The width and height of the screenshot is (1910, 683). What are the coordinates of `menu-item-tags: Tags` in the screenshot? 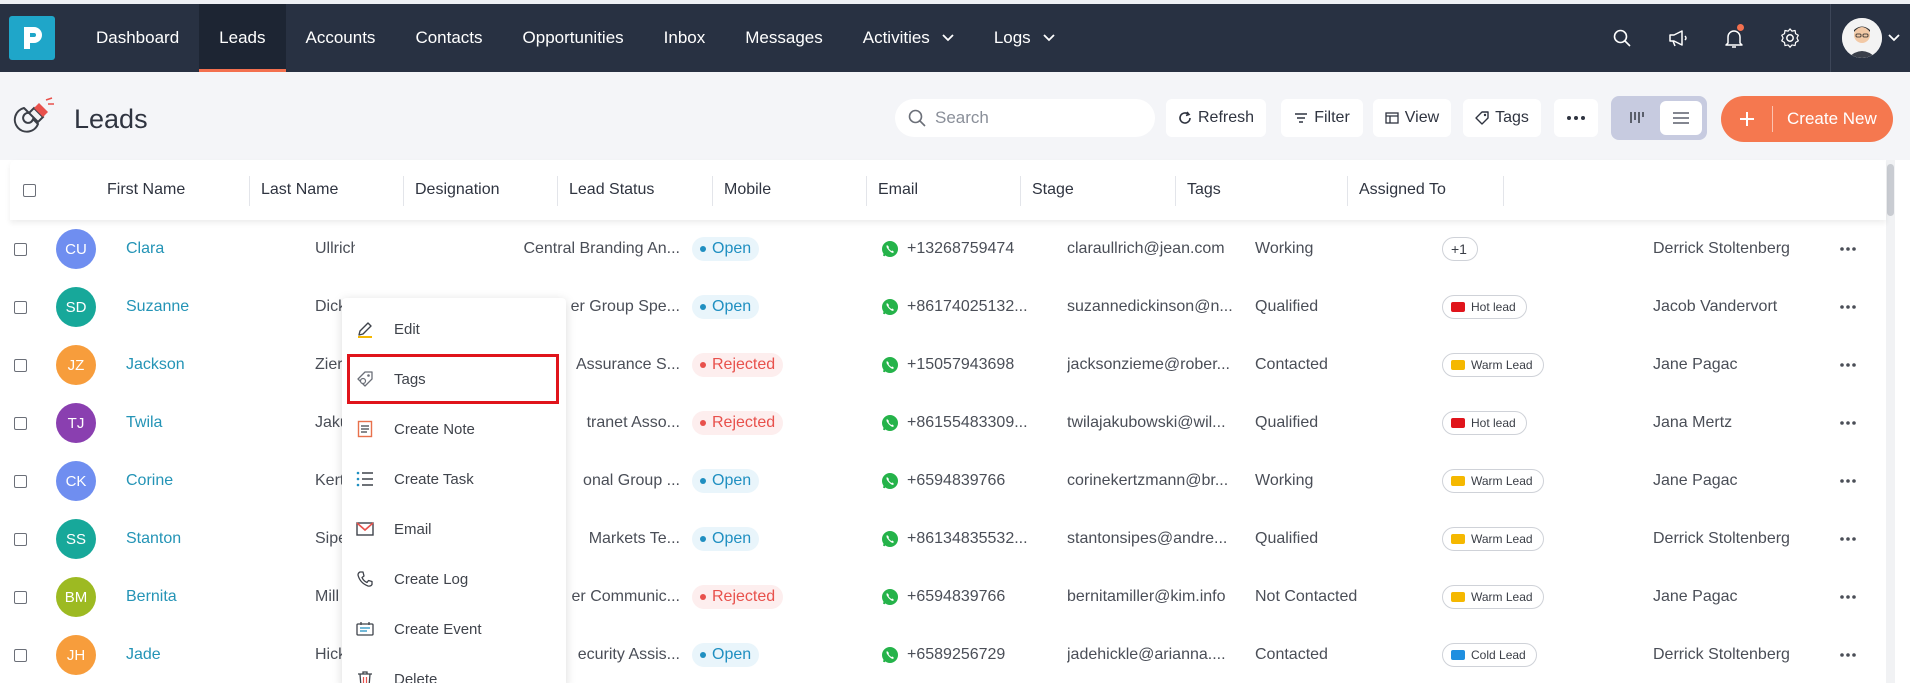 It's located at (454, 379).